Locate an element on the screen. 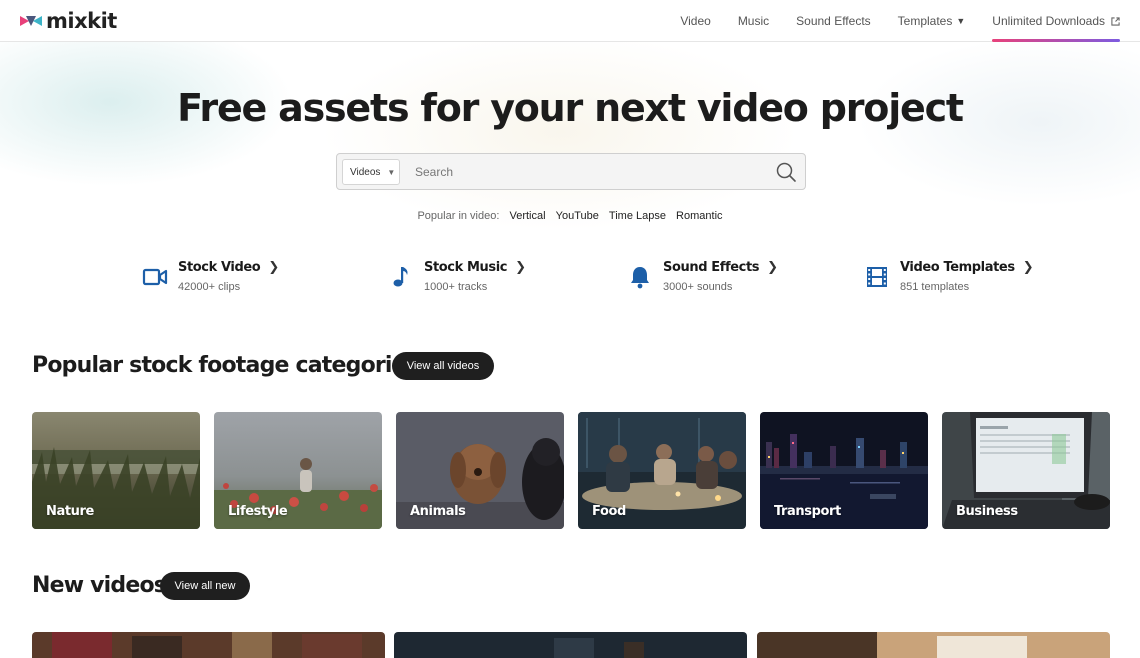 The height and width of the screenshot is (658, 1140). category-title-text: Sound Effects is located at coordinates (711, 267).